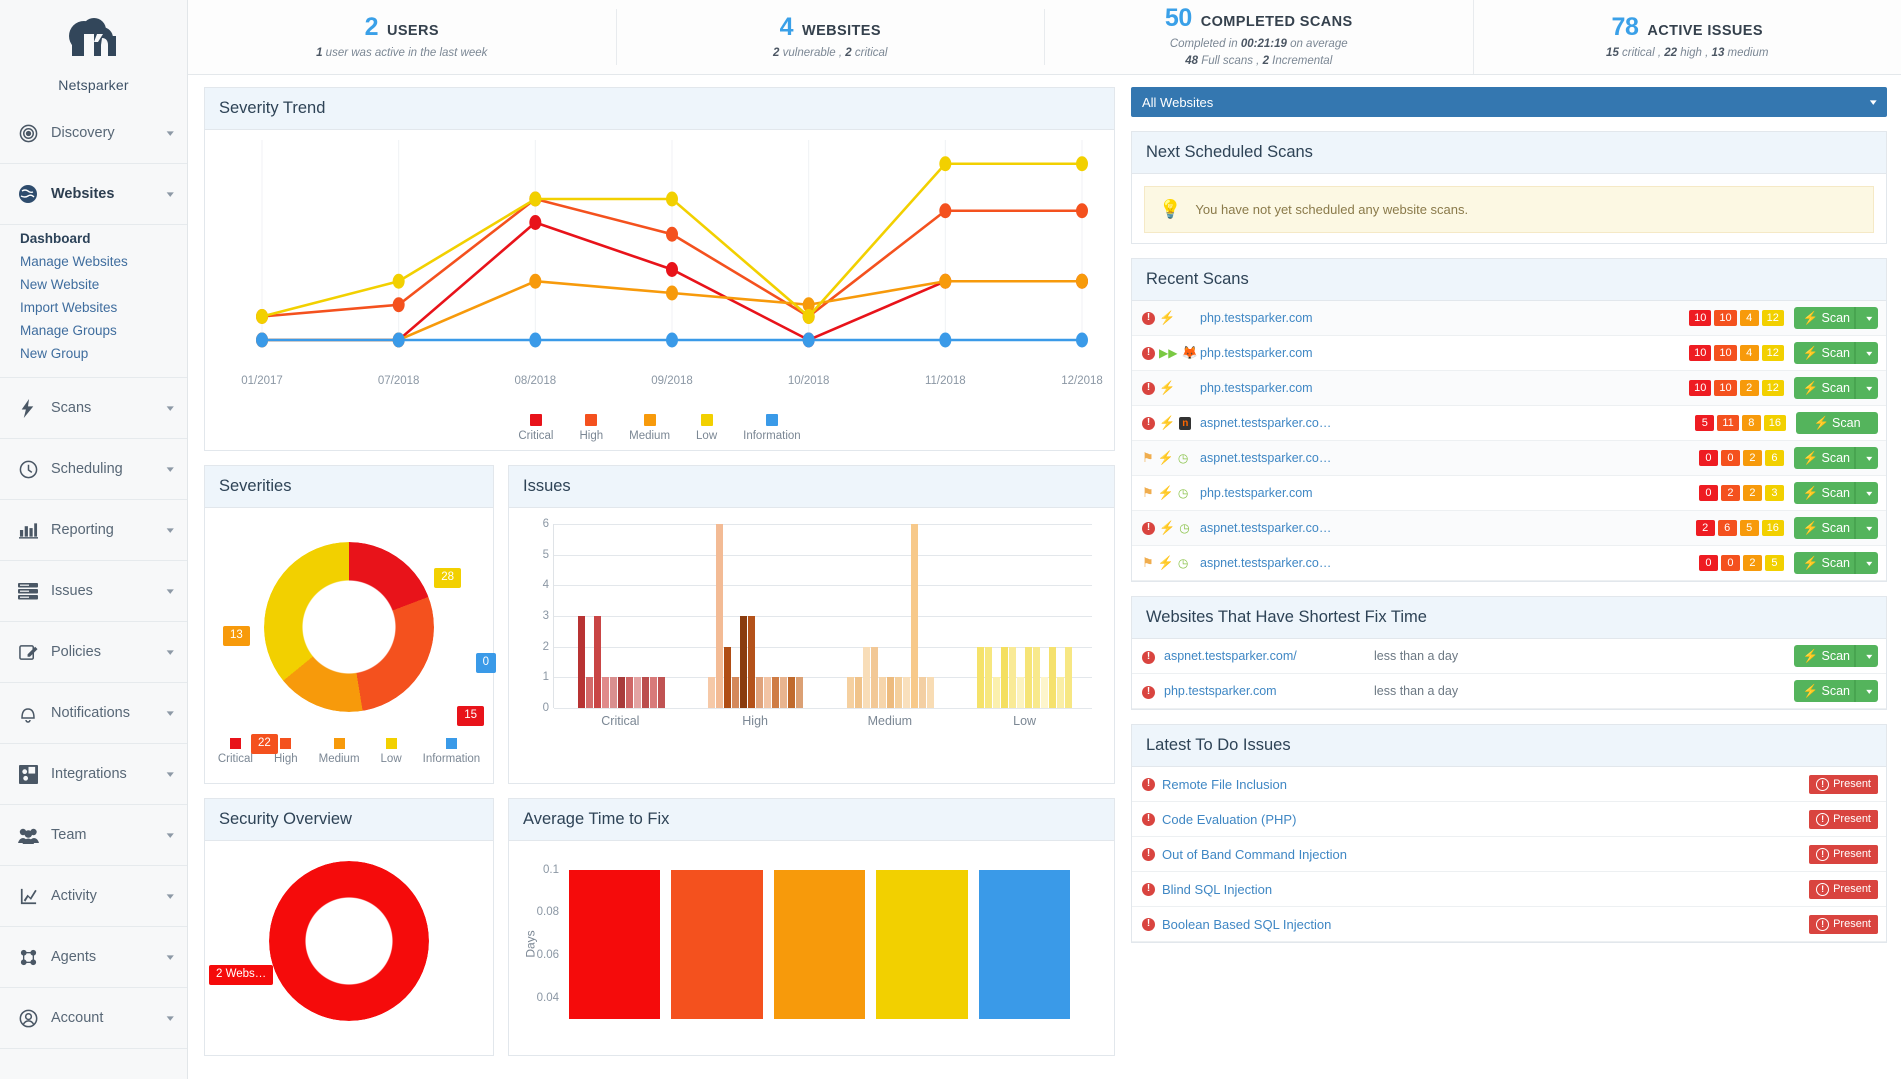 The height and width of the screenshot is (1079, 1901). What do you see at coordinates (93, 896) in the screenshot?
I see `sidebar-item-activity: Activity ▾` at bounding box center [93, 896].